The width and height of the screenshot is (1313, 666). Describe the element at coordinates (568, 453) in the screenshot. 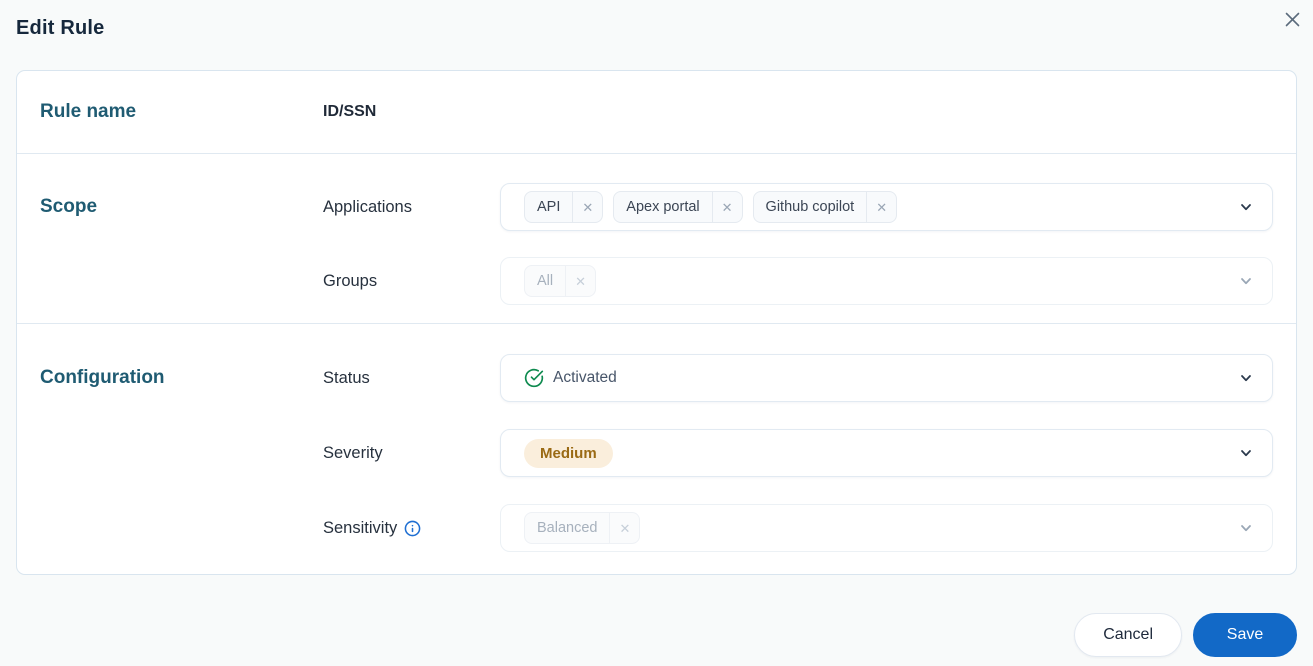

I see `severity-badge: Medium` at that location.